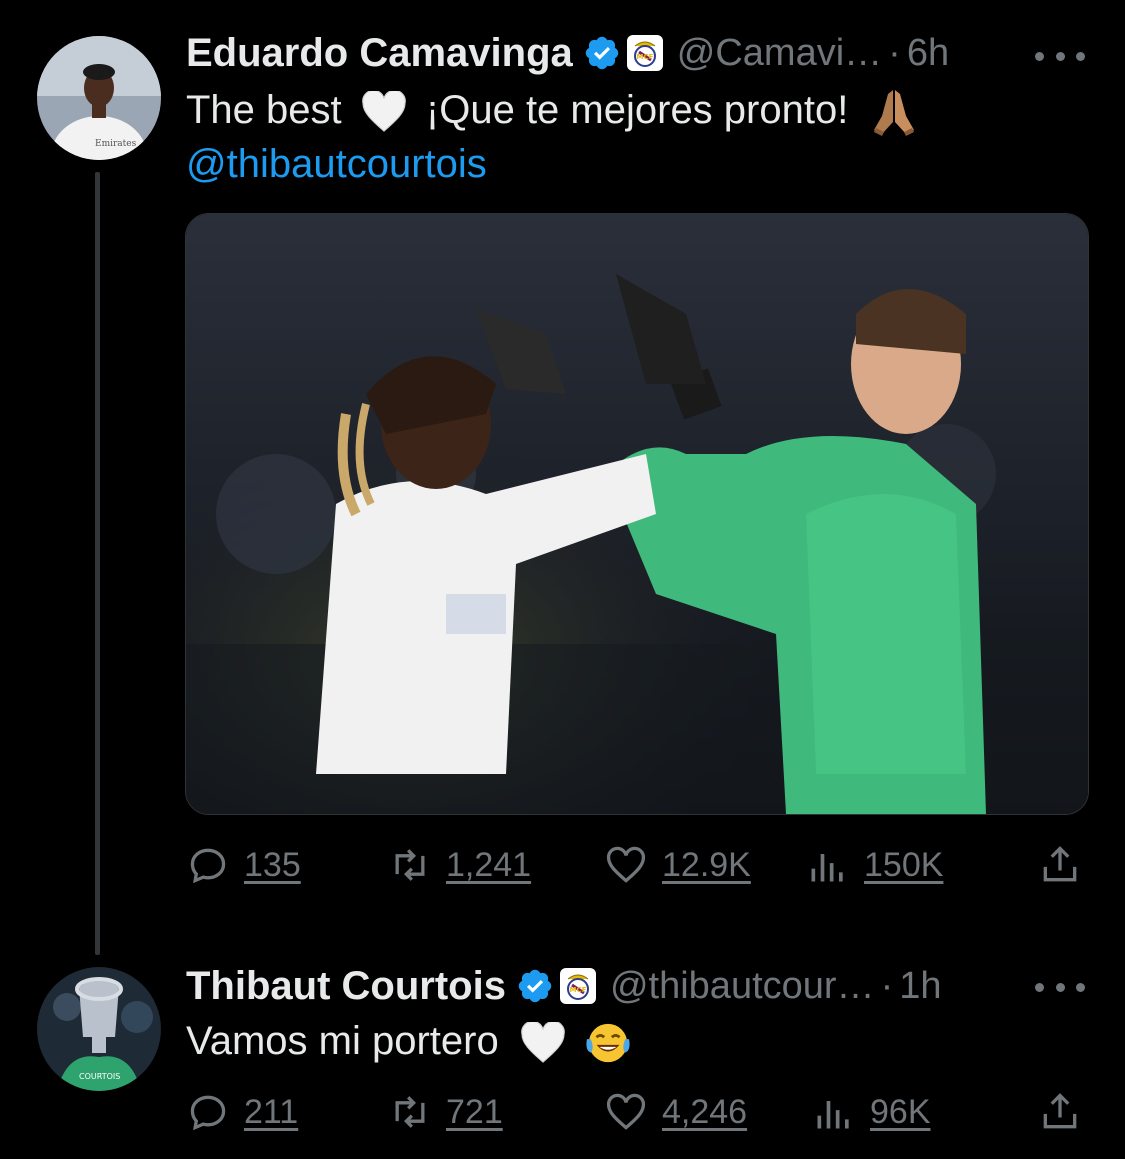 The image size is (1125, 1159). What do you see at coordinates (272, 864) in the screenshot?
I see `reply-count: 135` at bounding box center [272, 864].